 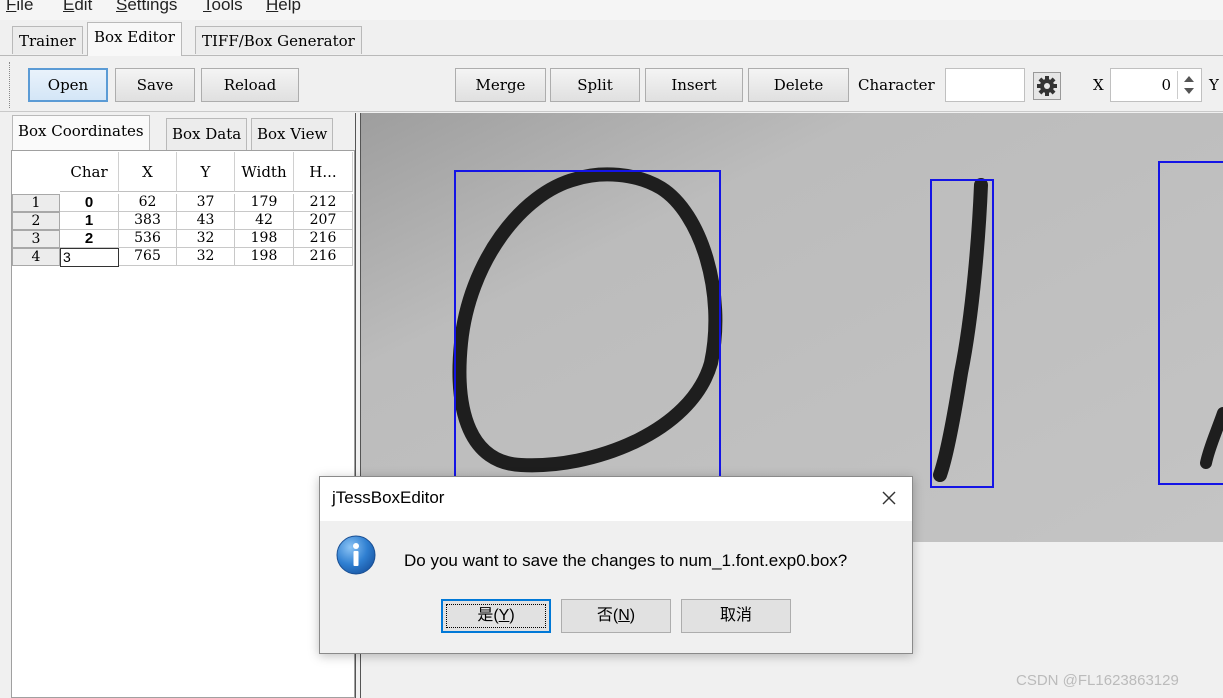 I want to click on split-button: Split, so click(x=595, y=85).